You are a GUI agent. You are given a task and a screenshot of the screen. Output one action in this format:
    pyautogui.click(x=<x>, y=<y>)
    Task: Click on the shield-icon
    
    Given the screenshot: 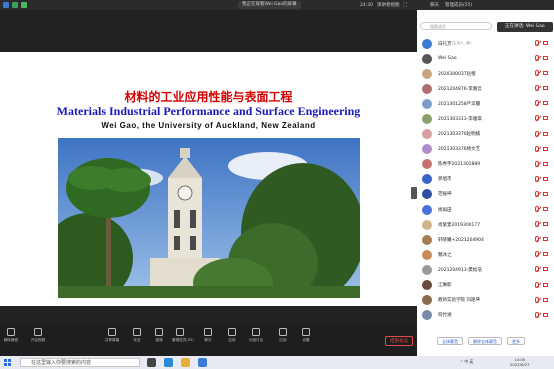 What is the action you would take?
    pyautogui.click(x=15, y=5)
    